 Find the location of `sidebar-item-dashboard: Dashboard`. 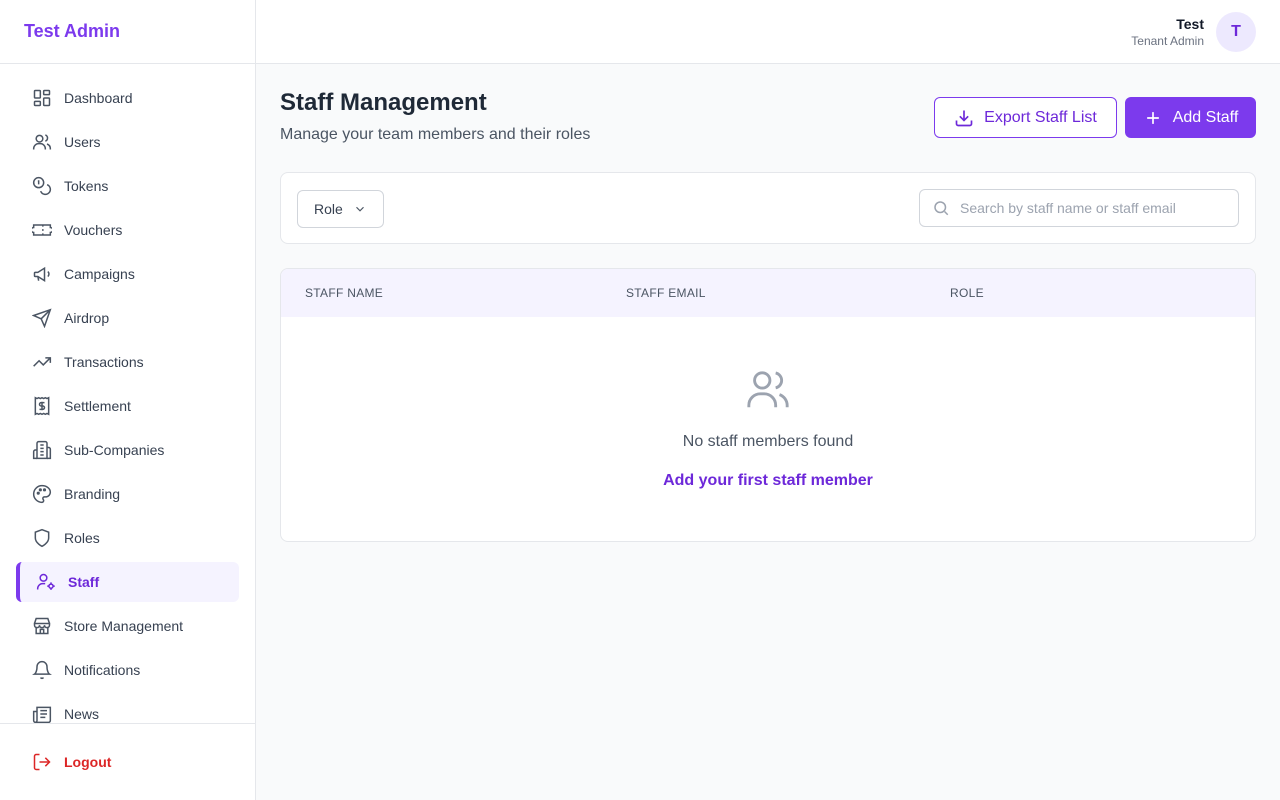

sidebar-item-dashboard: Dashboard is located at coordinates (127, 98).